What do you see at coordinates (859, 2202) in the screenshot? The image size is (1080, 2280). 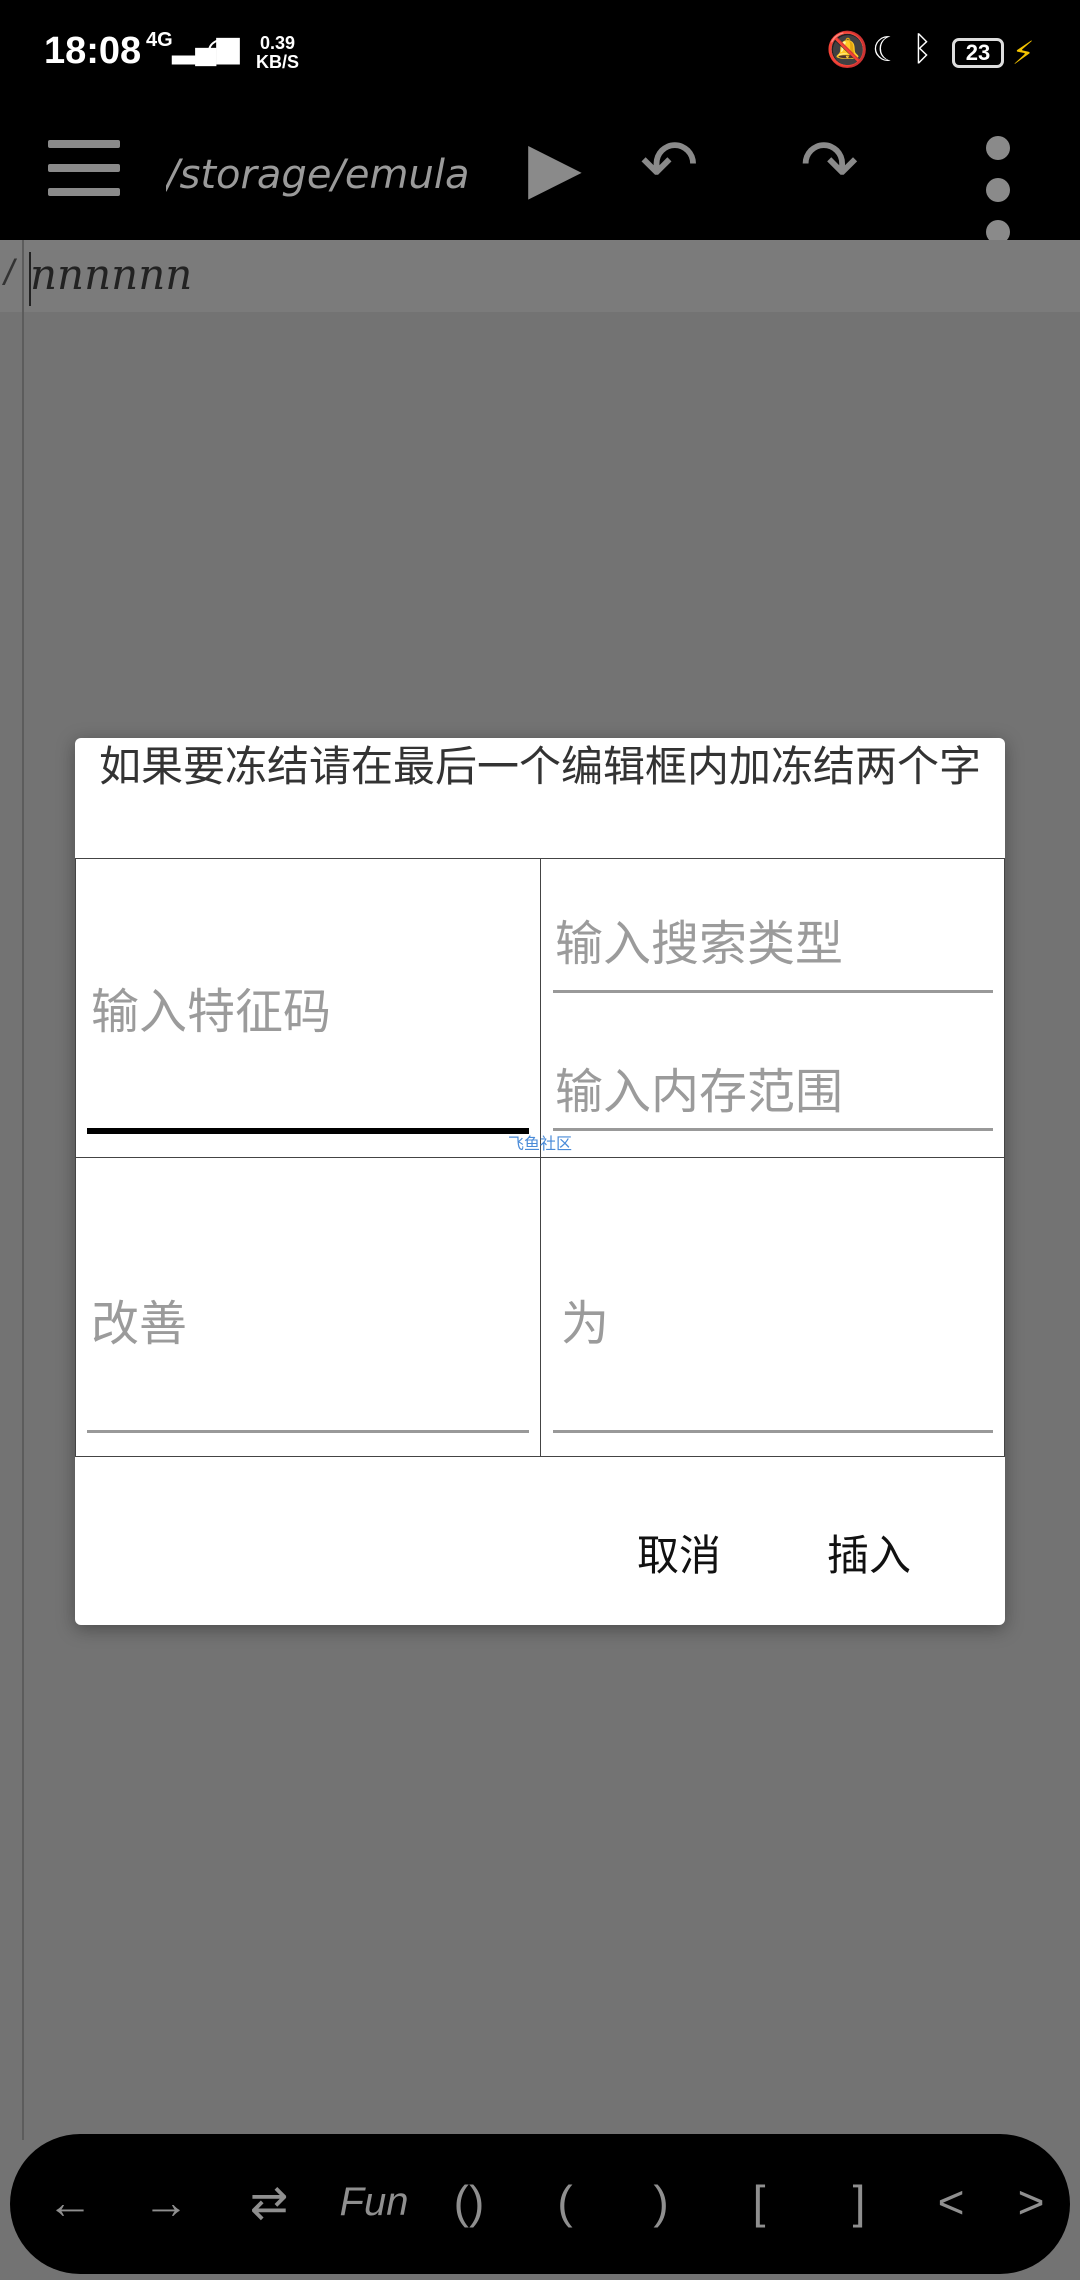 I see `key-close-bracket: ]` at bounding box center [859, 2202].